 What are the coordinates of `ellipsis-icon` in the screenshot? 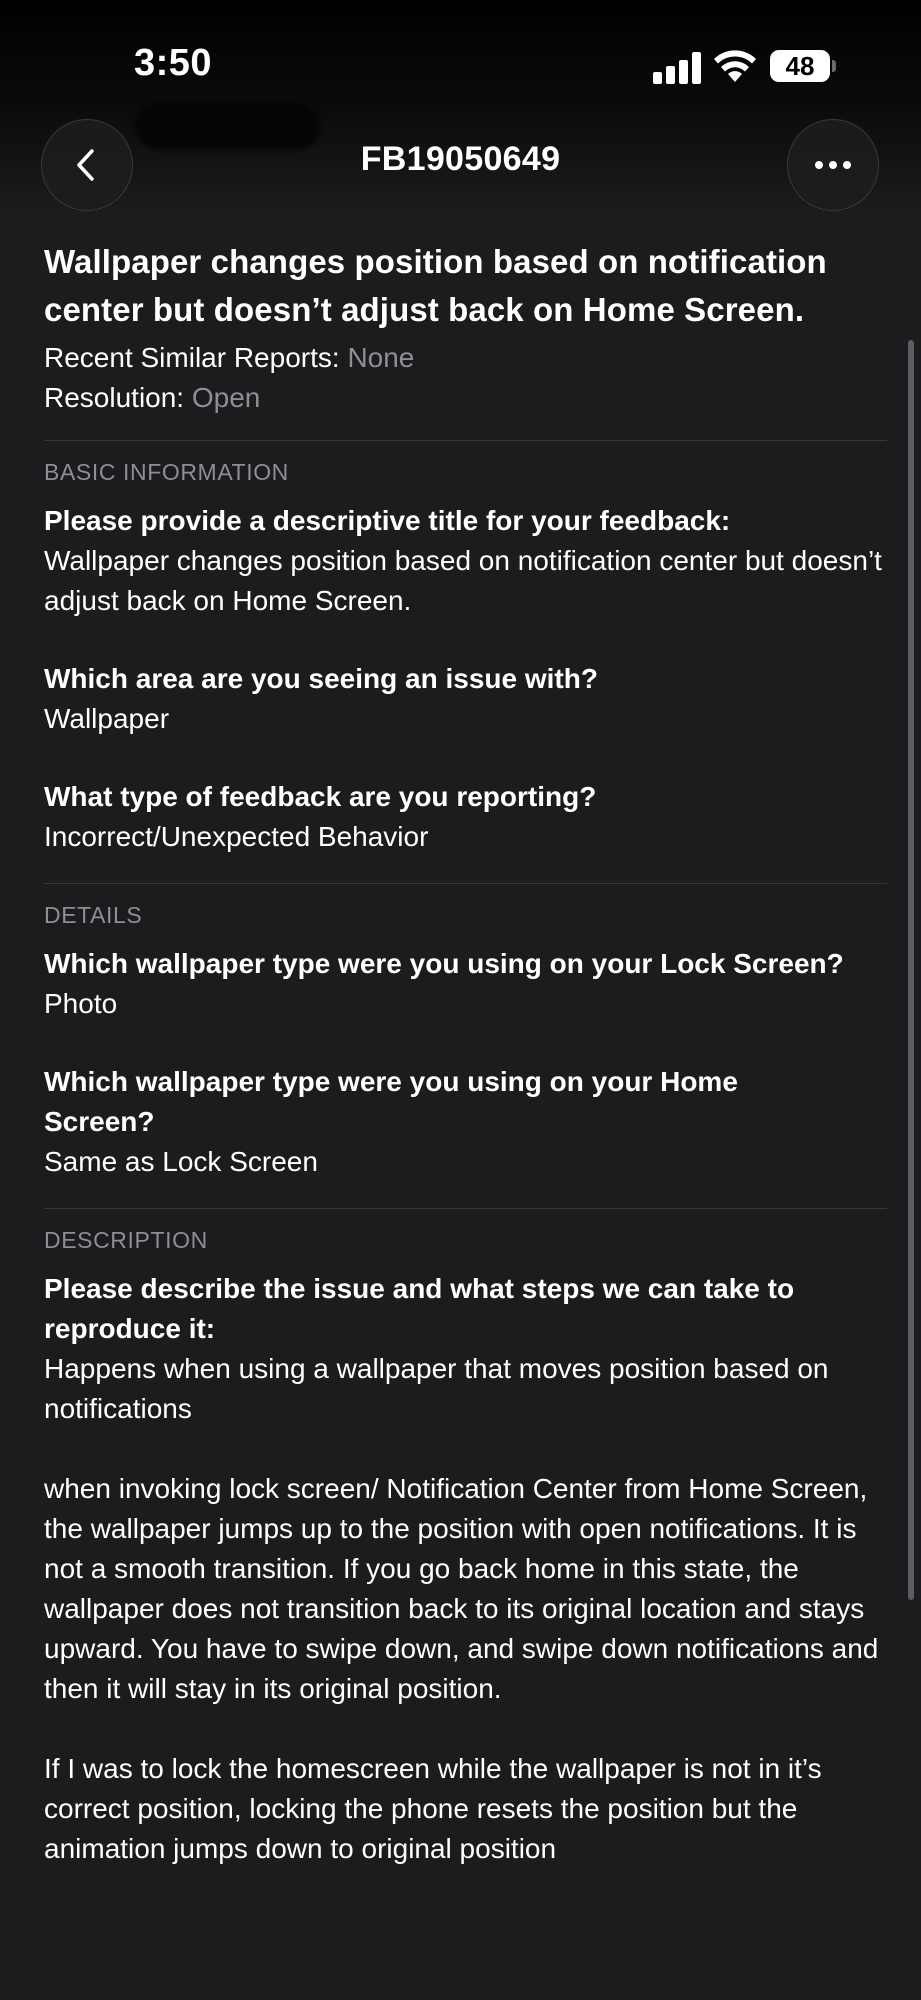 It's located at (833, 165).